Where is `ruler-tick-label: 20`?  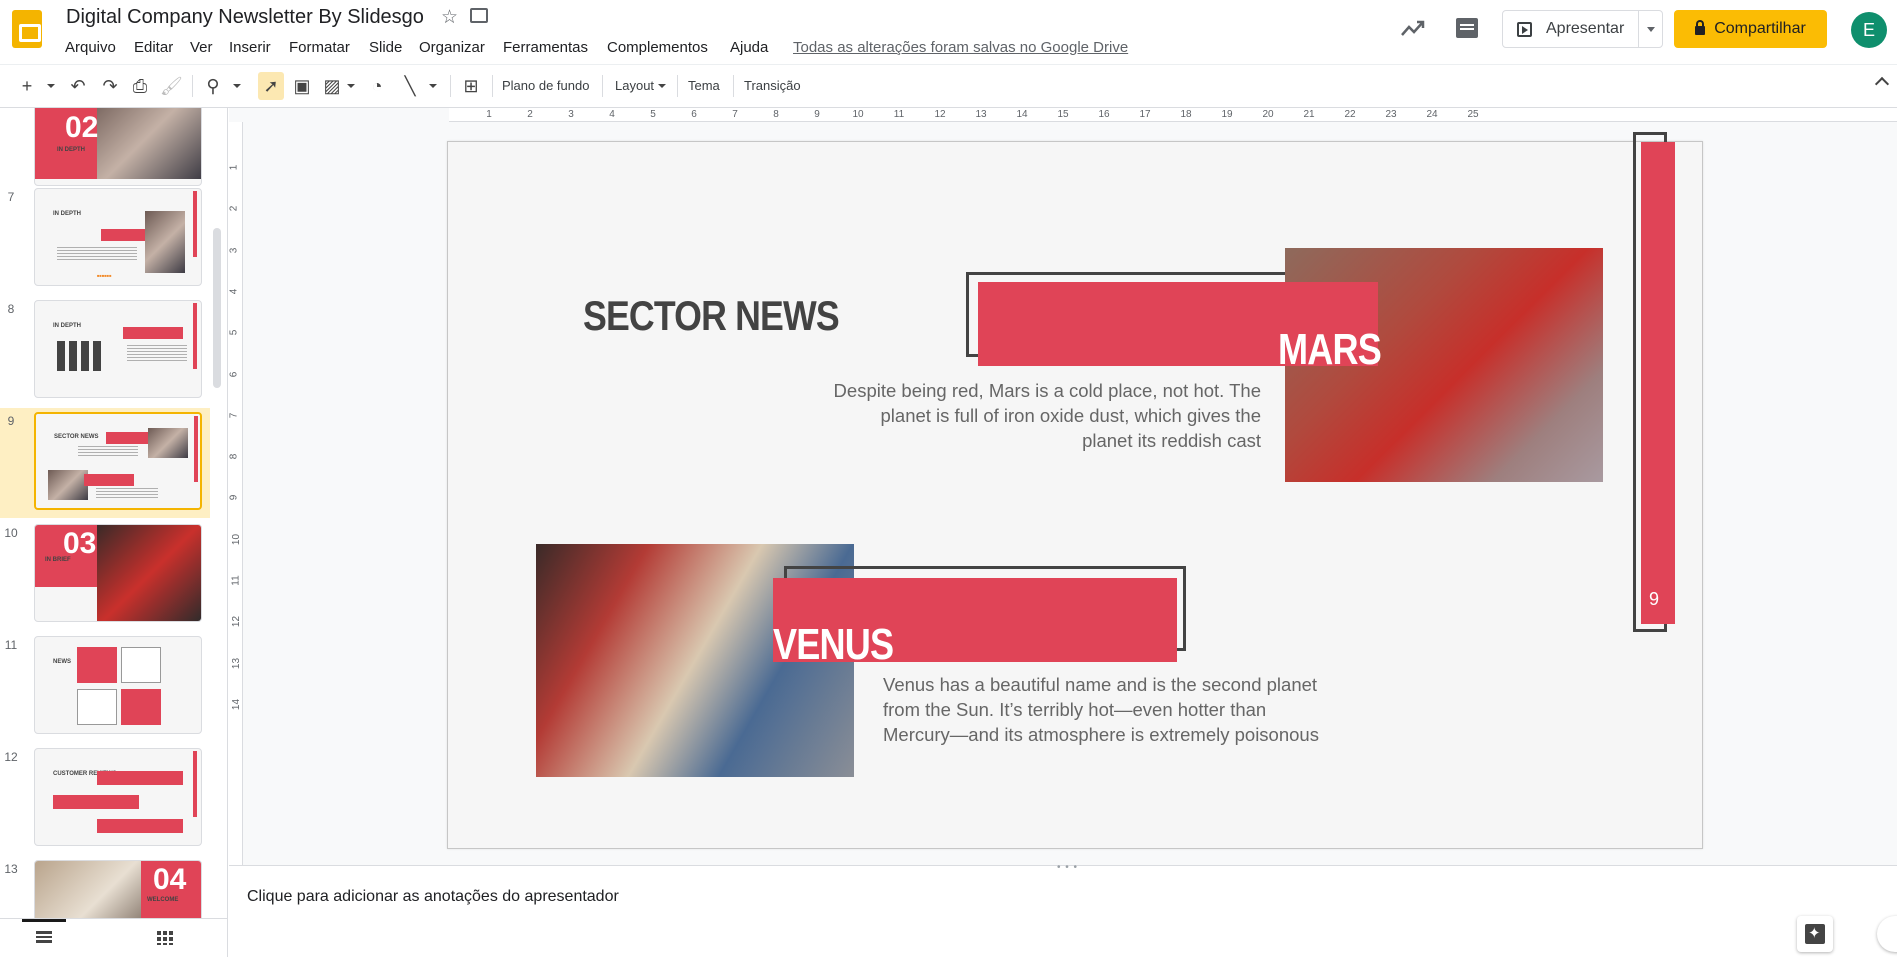
ruler-tick-label: 20 is located at coordinates (1268, 114).